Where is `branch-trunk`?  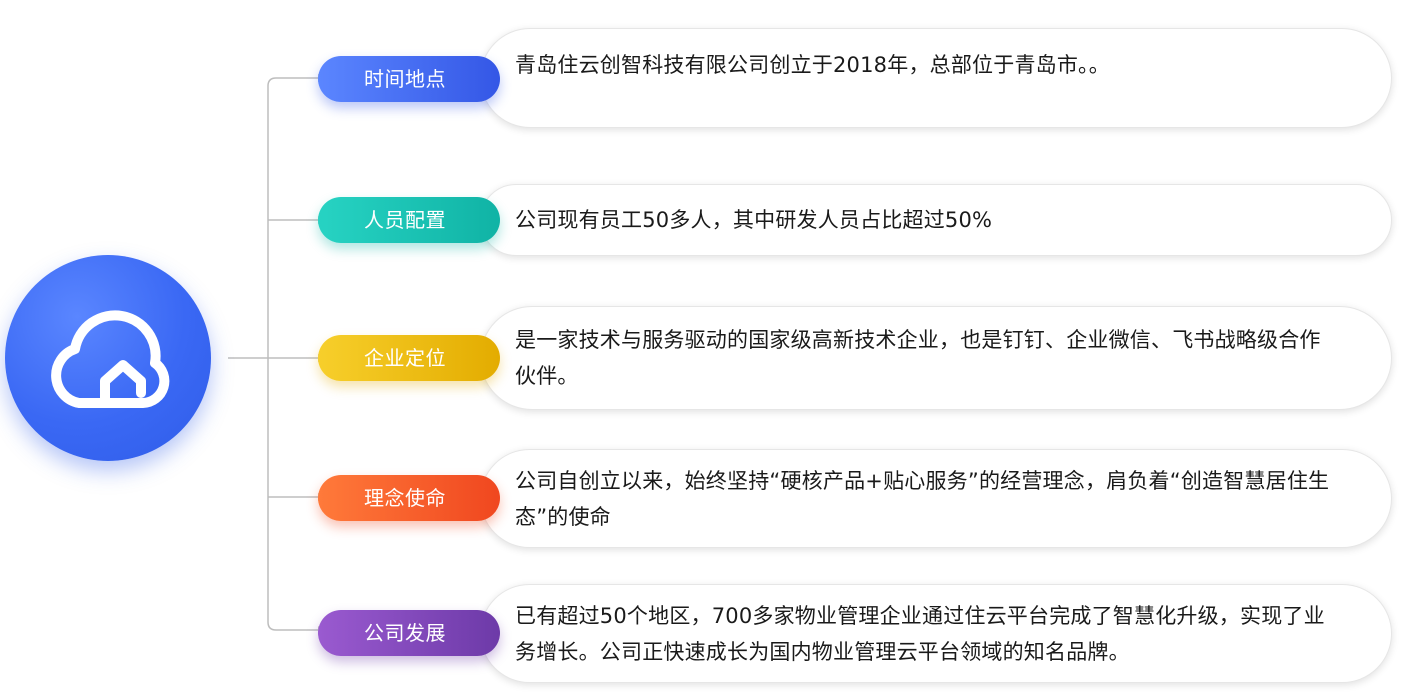
branch-trunk is located at coordinates (292, 354).